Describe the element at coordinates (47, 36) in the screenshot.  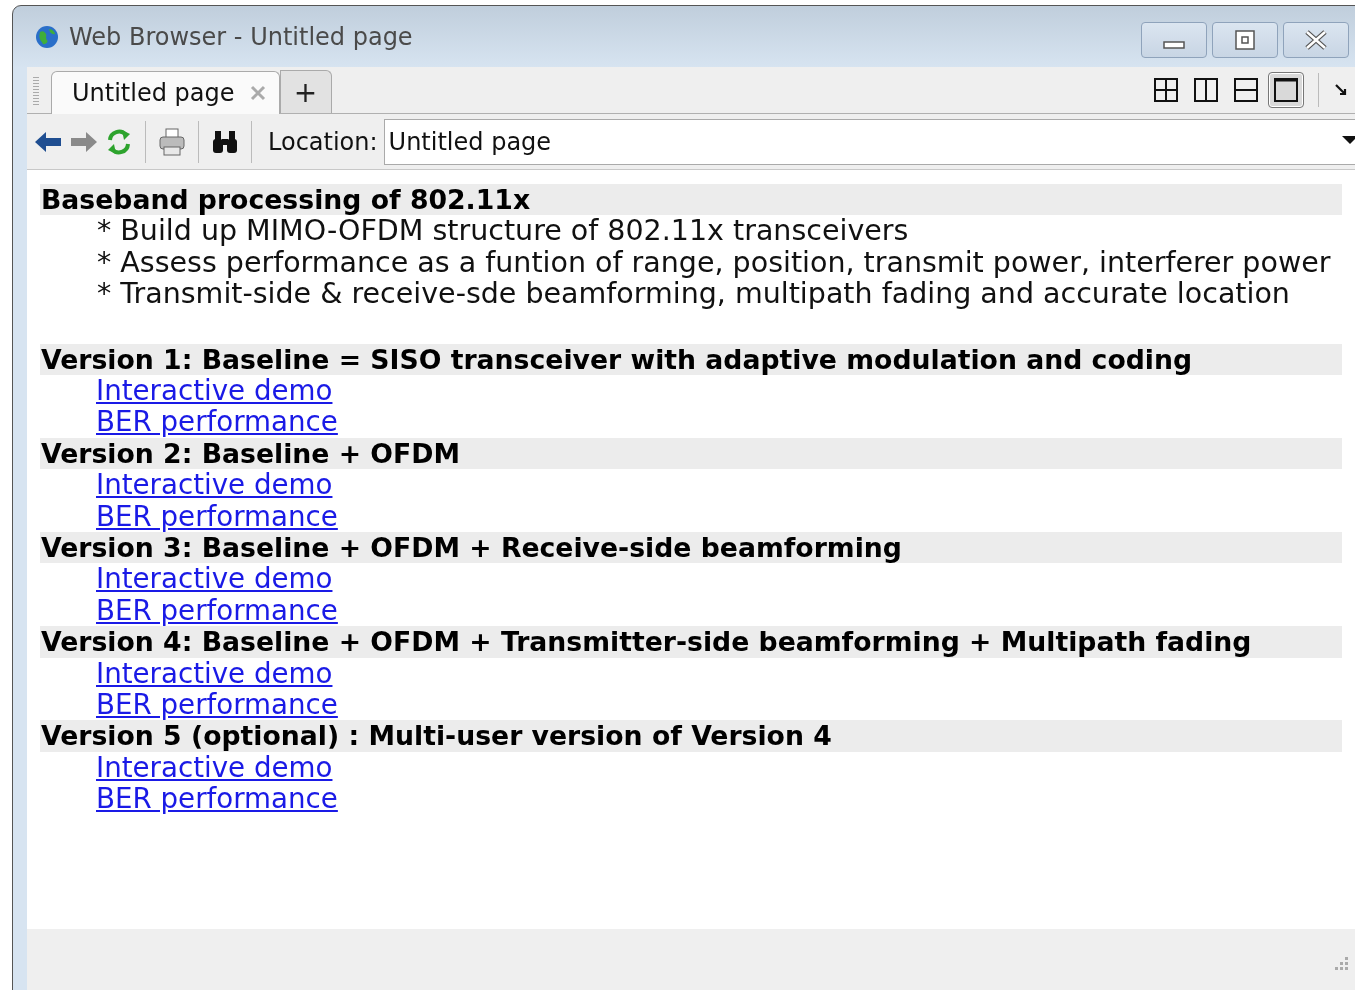
I see `globe-icon` at that location.